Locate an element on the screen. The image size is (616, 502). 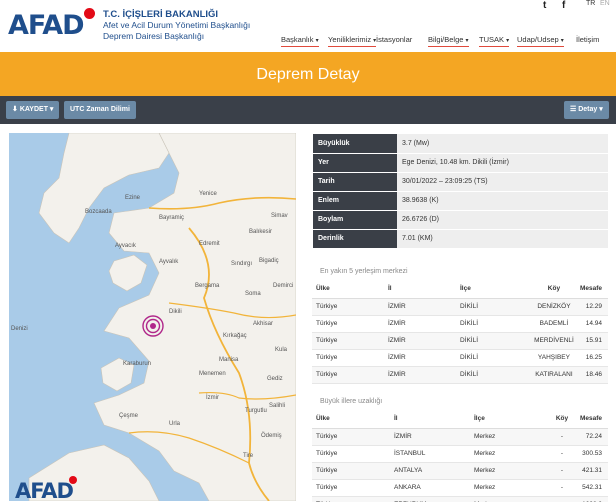
table-cell: 542.31 is located at coordinates (591, 488).